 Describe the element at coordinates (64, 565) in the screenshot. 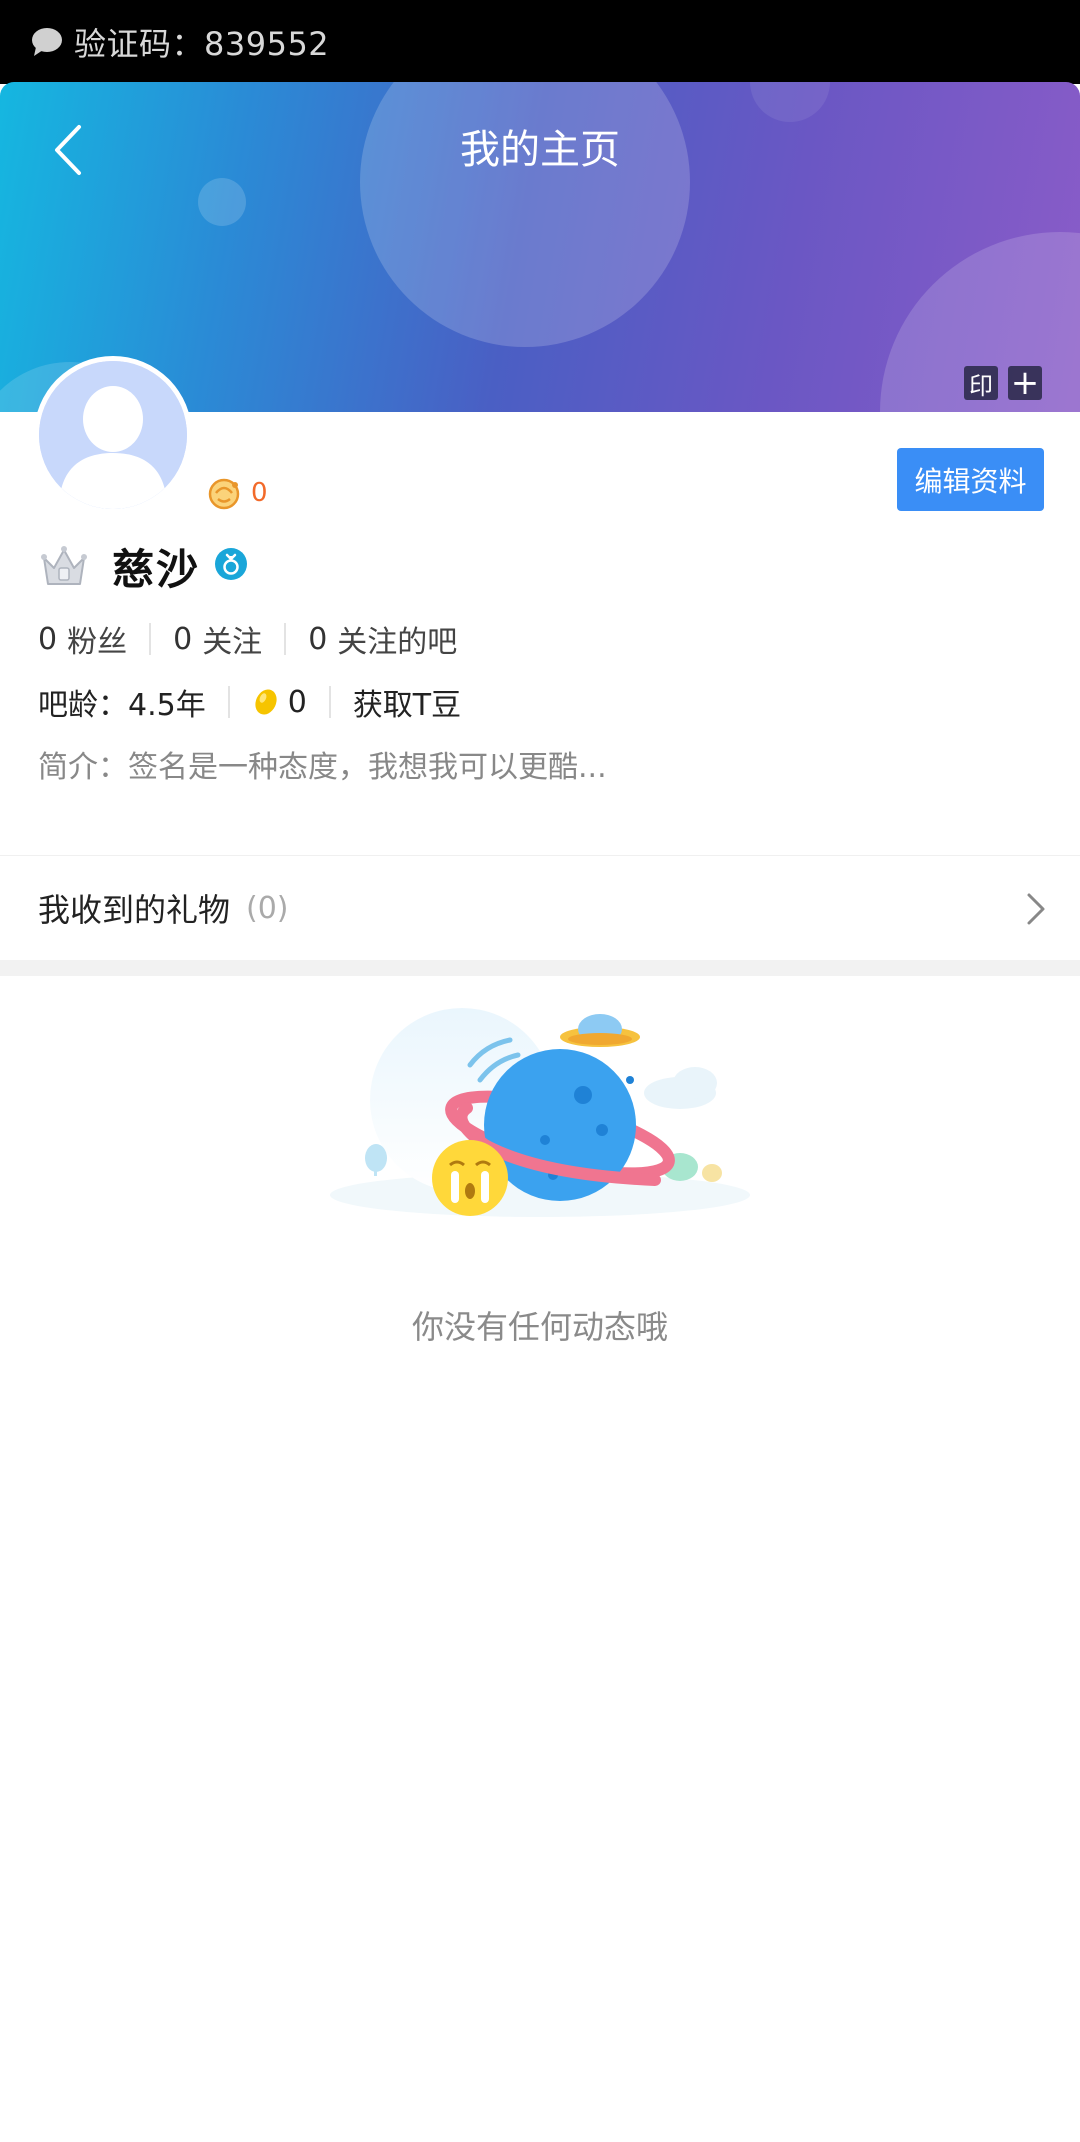

I see `crown-icon` at that location.